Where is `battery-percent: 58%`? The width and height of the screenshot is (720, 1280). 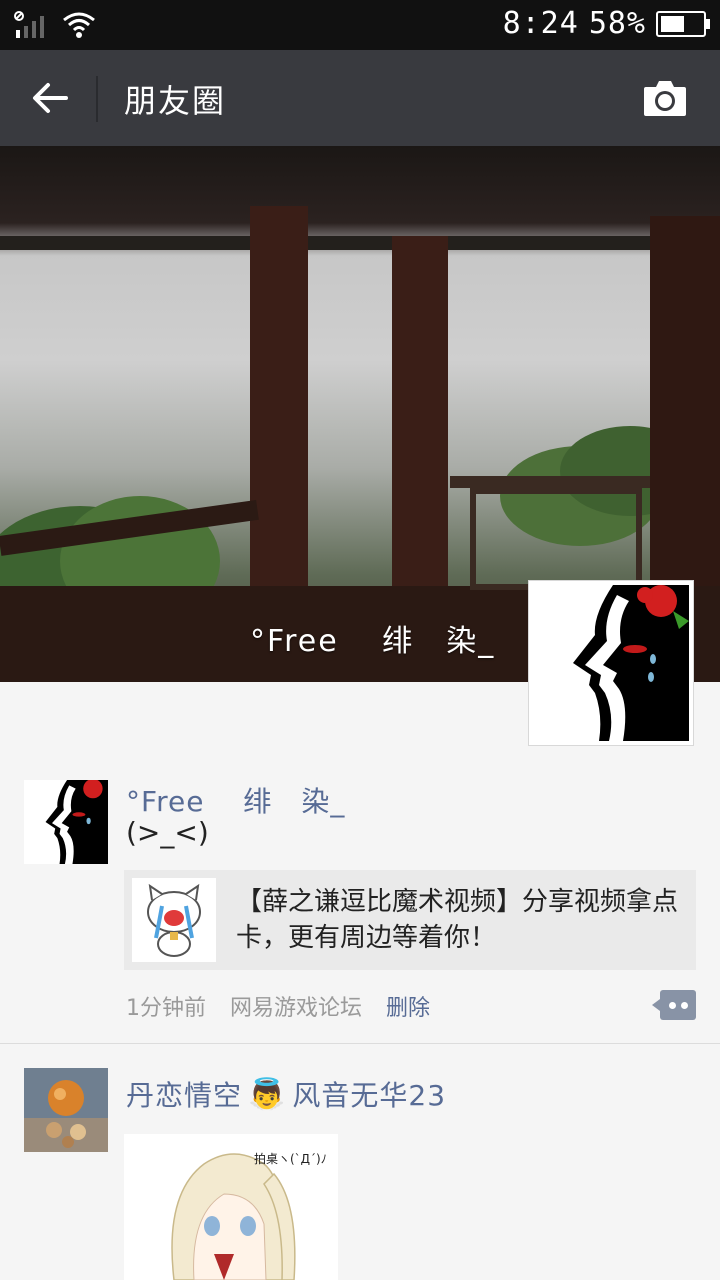
battery-percent: 58% is located at coordinates (617, 23).